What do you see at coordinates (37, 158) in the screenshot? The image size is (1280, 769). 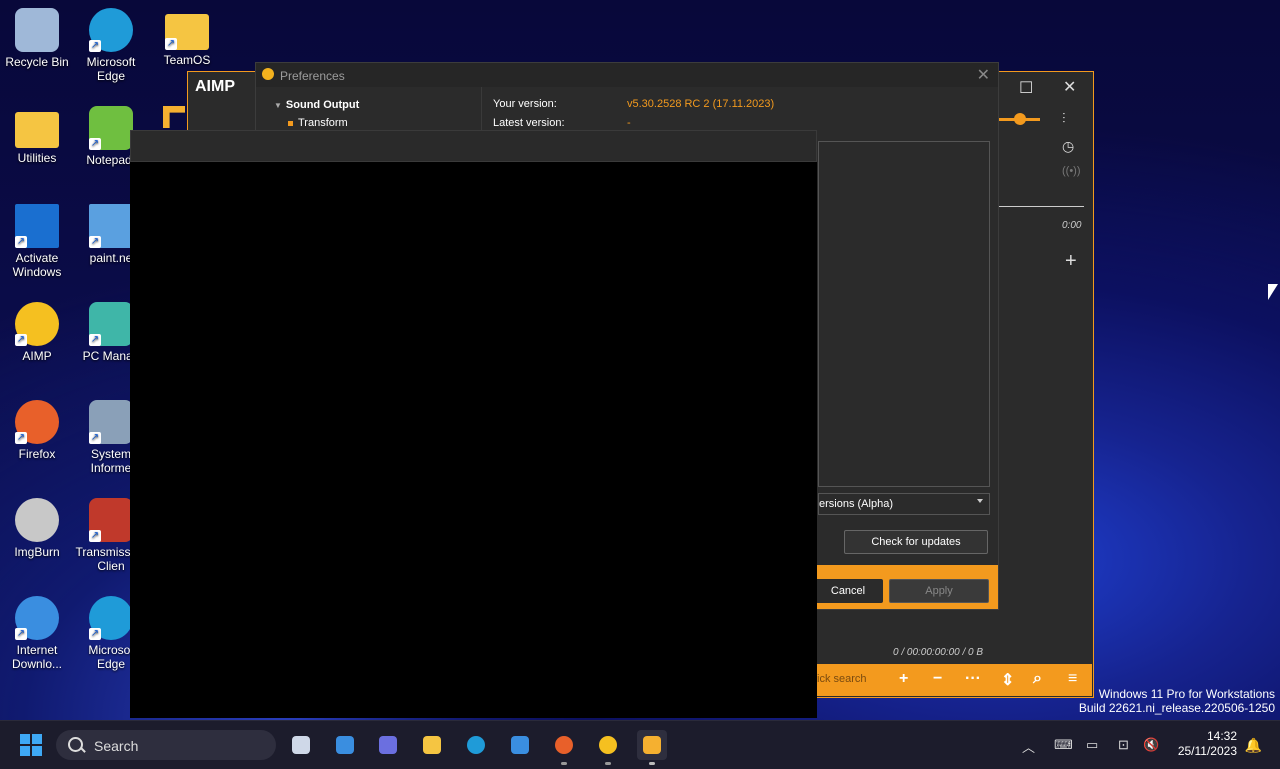 I see `desktop-icon-label: Utilities` at bounding box center [37, 158].